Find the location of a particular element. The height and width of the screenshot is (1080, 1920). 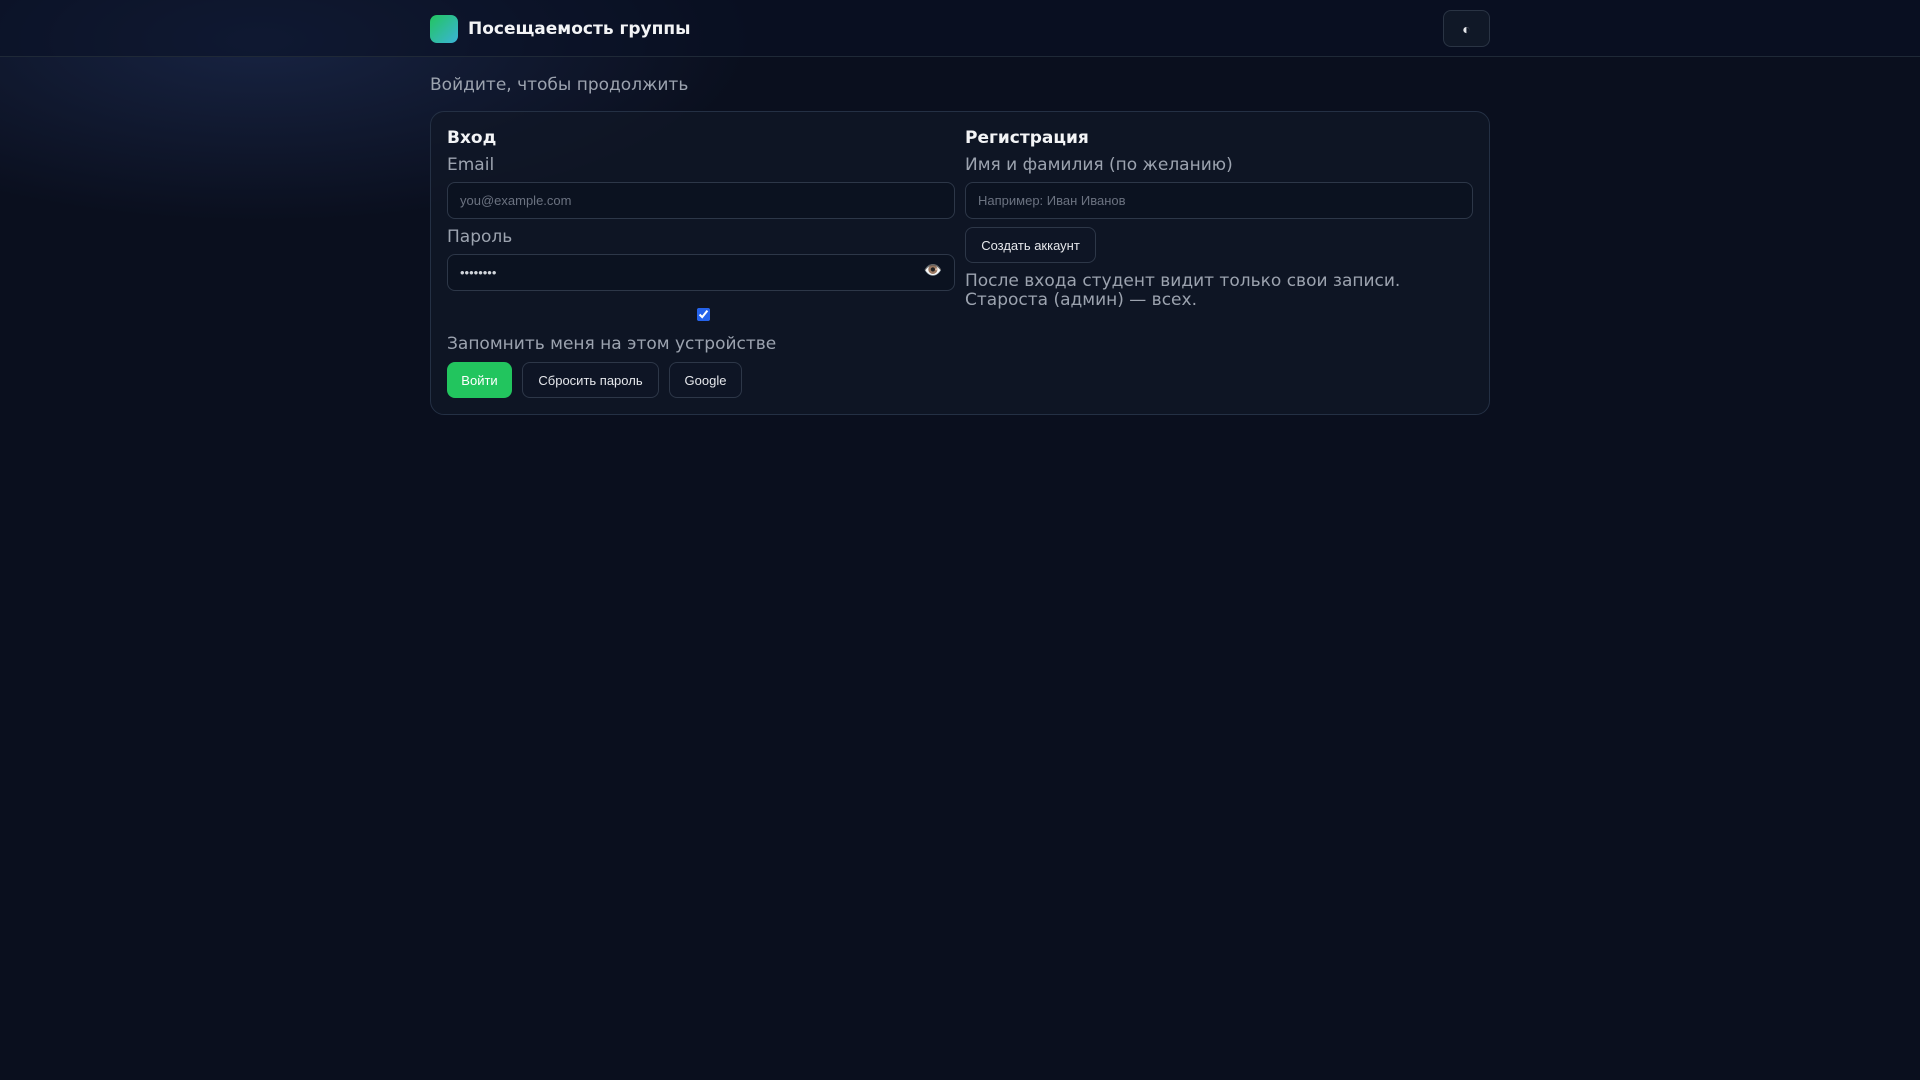

theme-toggle-button: ◐ is located at coordinates (1466, 28).